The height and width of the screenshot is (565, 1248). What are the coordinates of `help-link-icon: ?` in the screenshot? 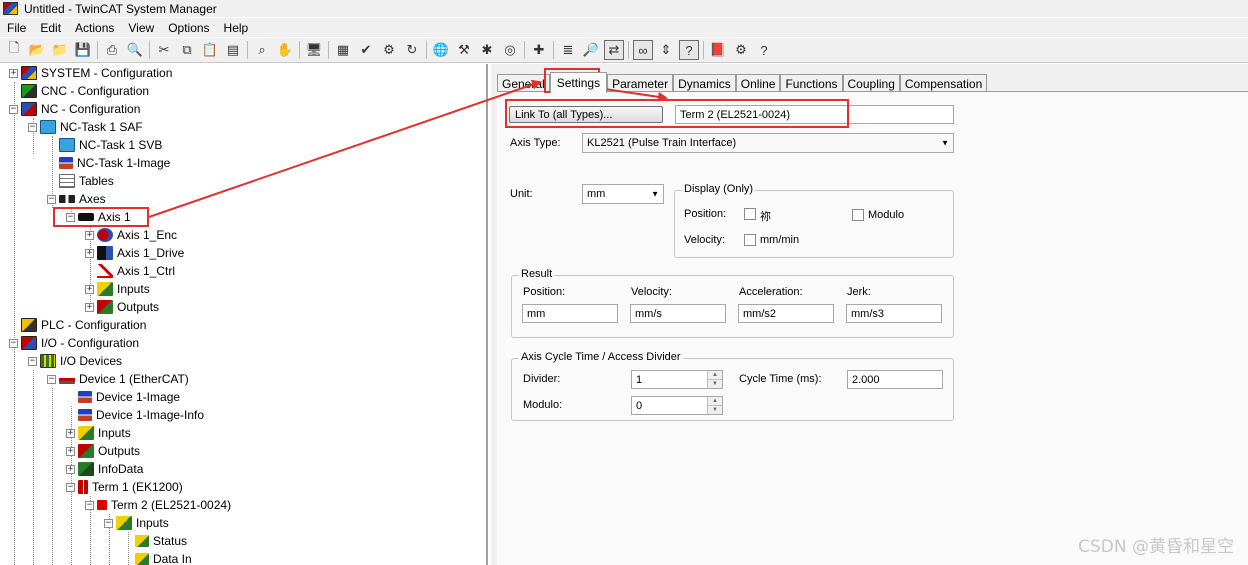 It's located at (689, 50).